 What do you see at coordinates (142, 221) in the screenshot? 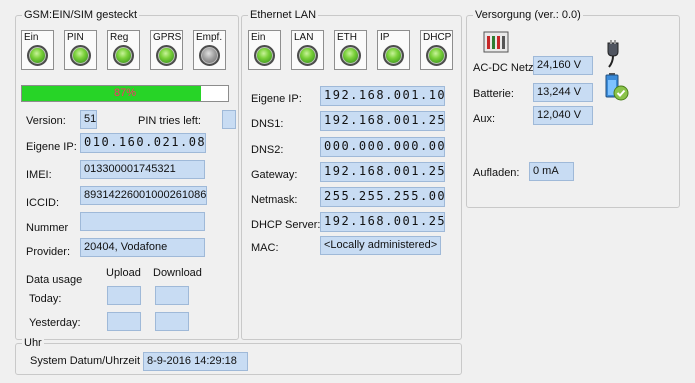
I see `nummer-field` at bounding box center [142, 221].